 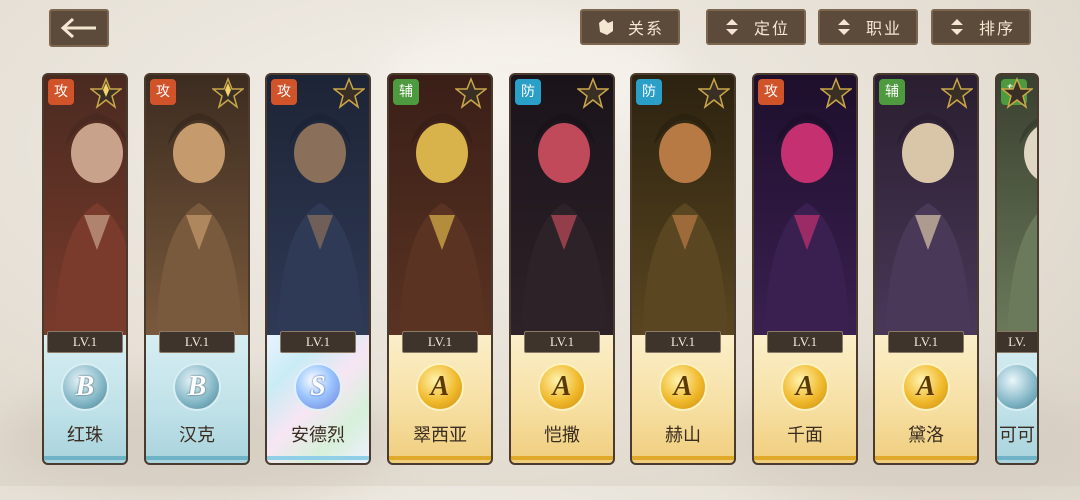 What do you see at coordinates (805, 435) in the screenshot?
I see `character-name: 千面` at bounding box center [805, 435].